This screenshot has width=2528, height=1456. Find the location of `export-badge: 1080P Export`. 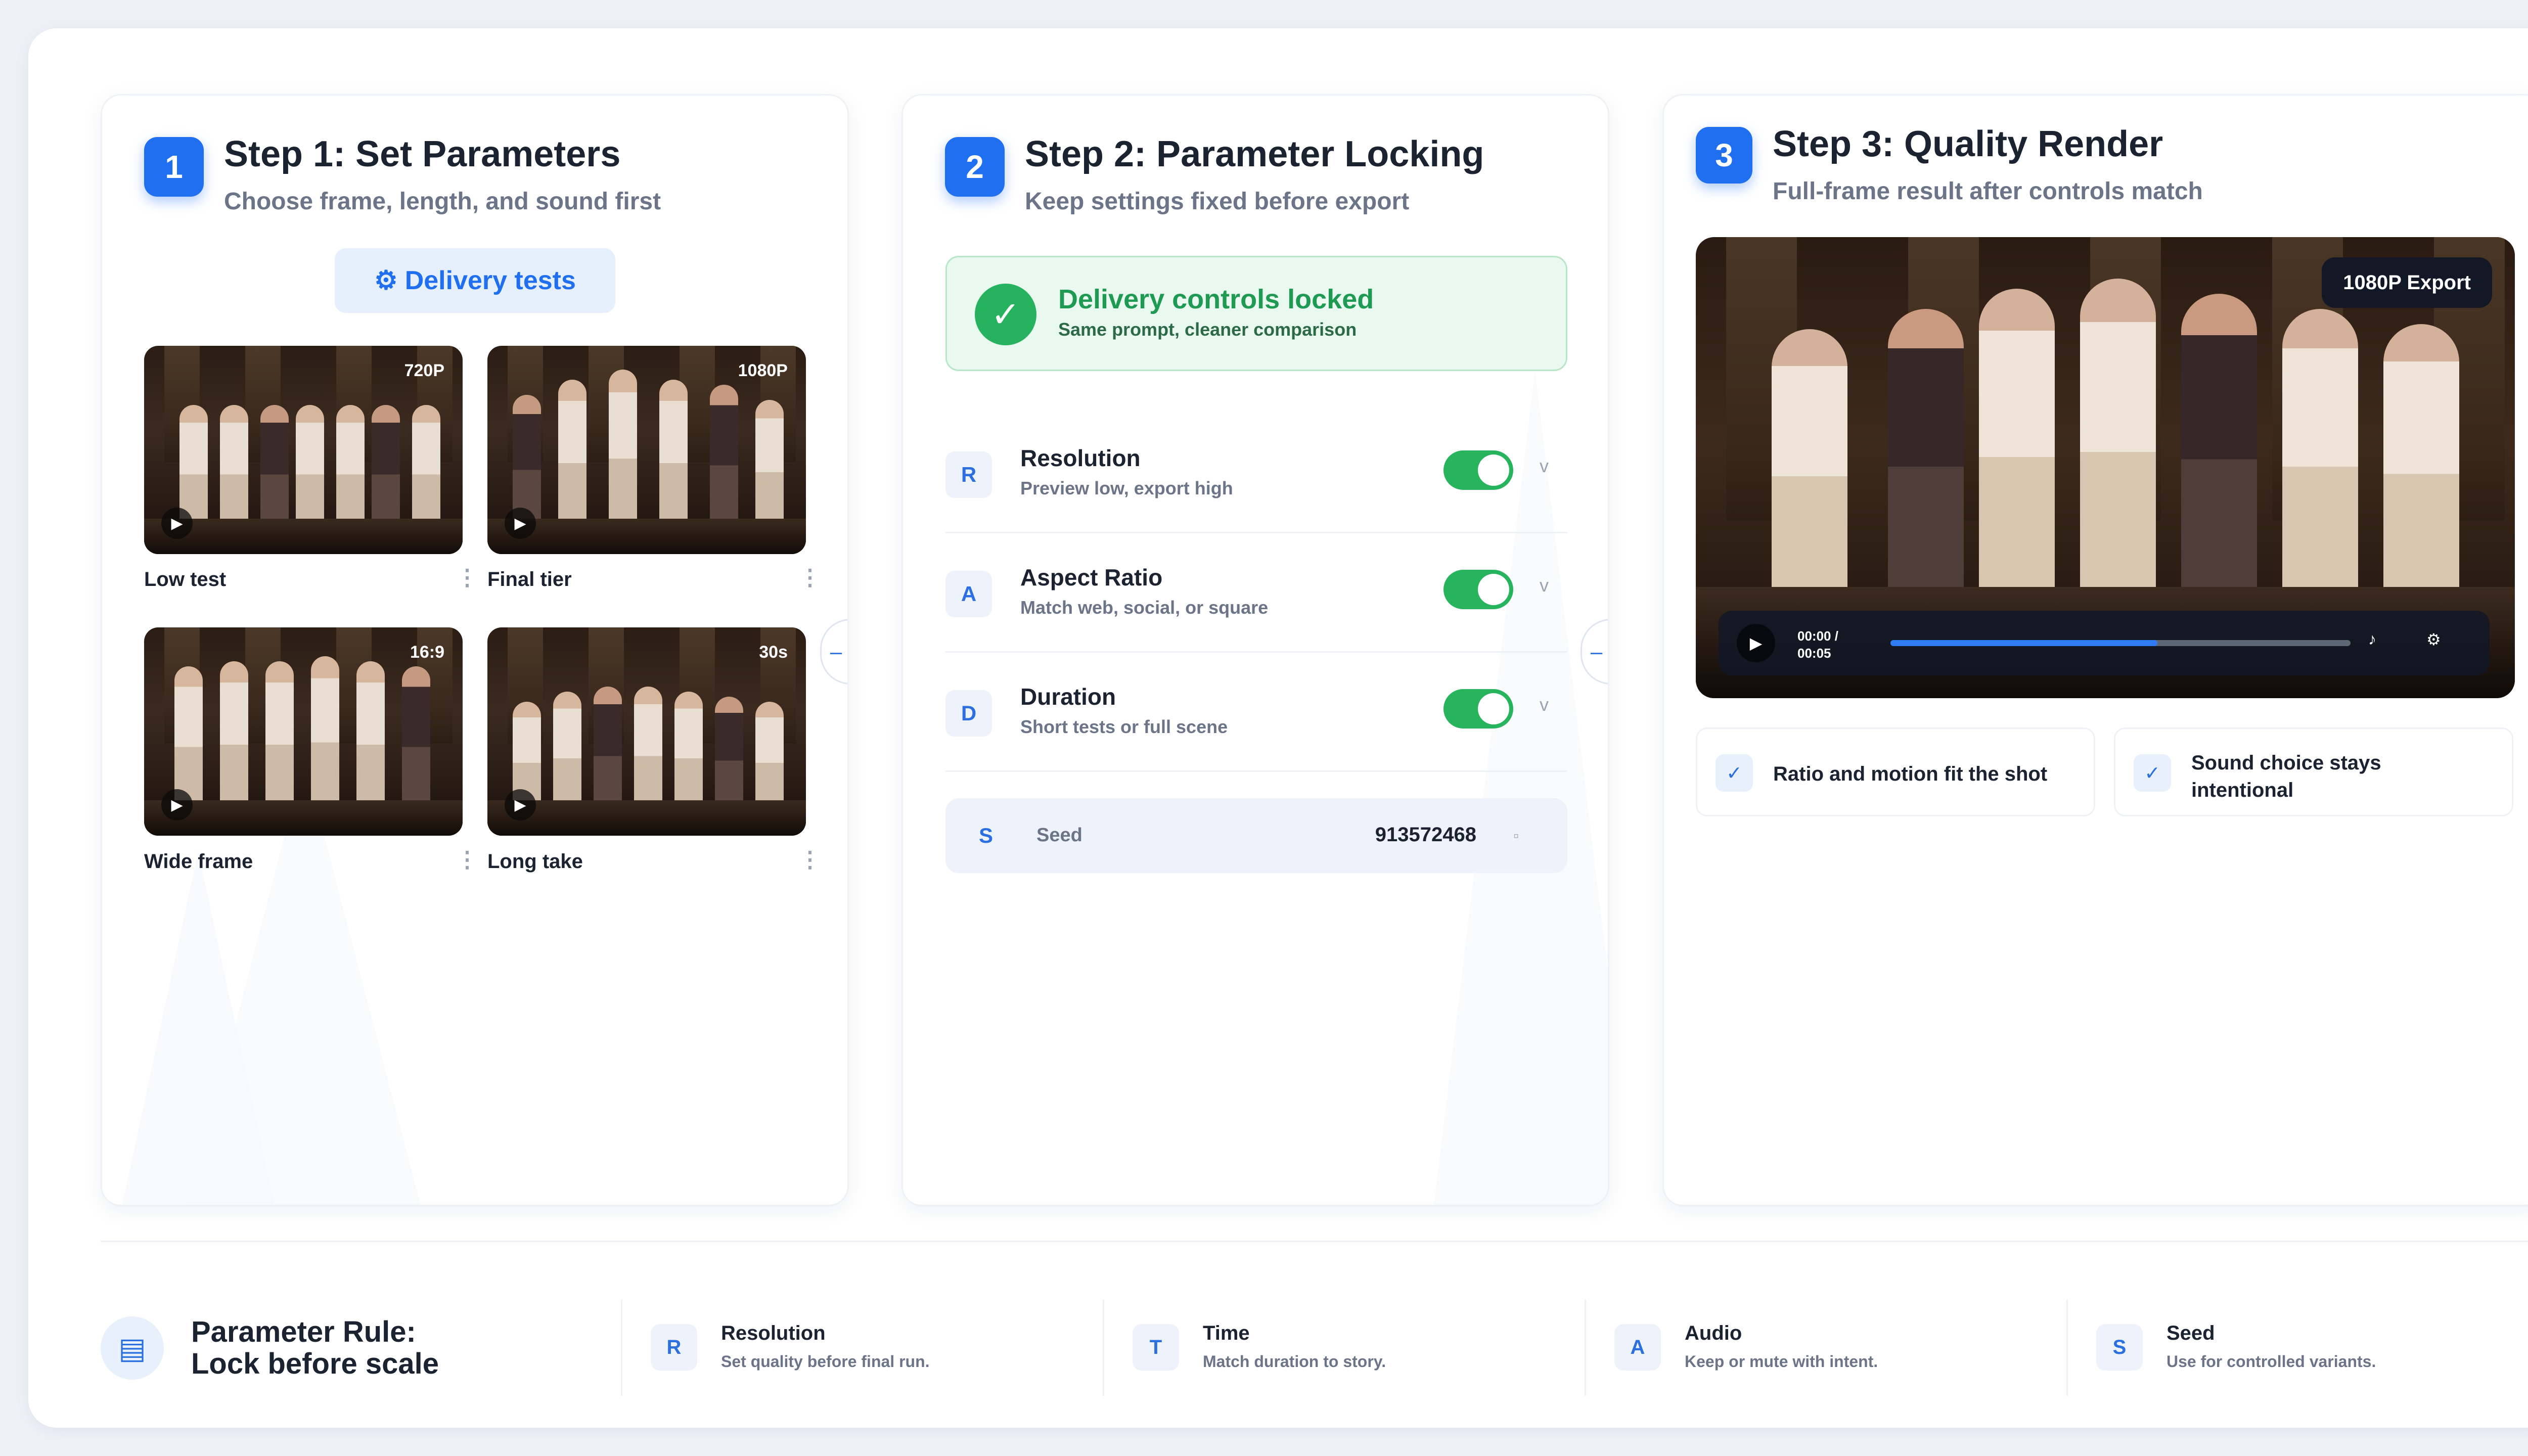

export-badge: 1080P Export is located at coordinates (2407, 282).